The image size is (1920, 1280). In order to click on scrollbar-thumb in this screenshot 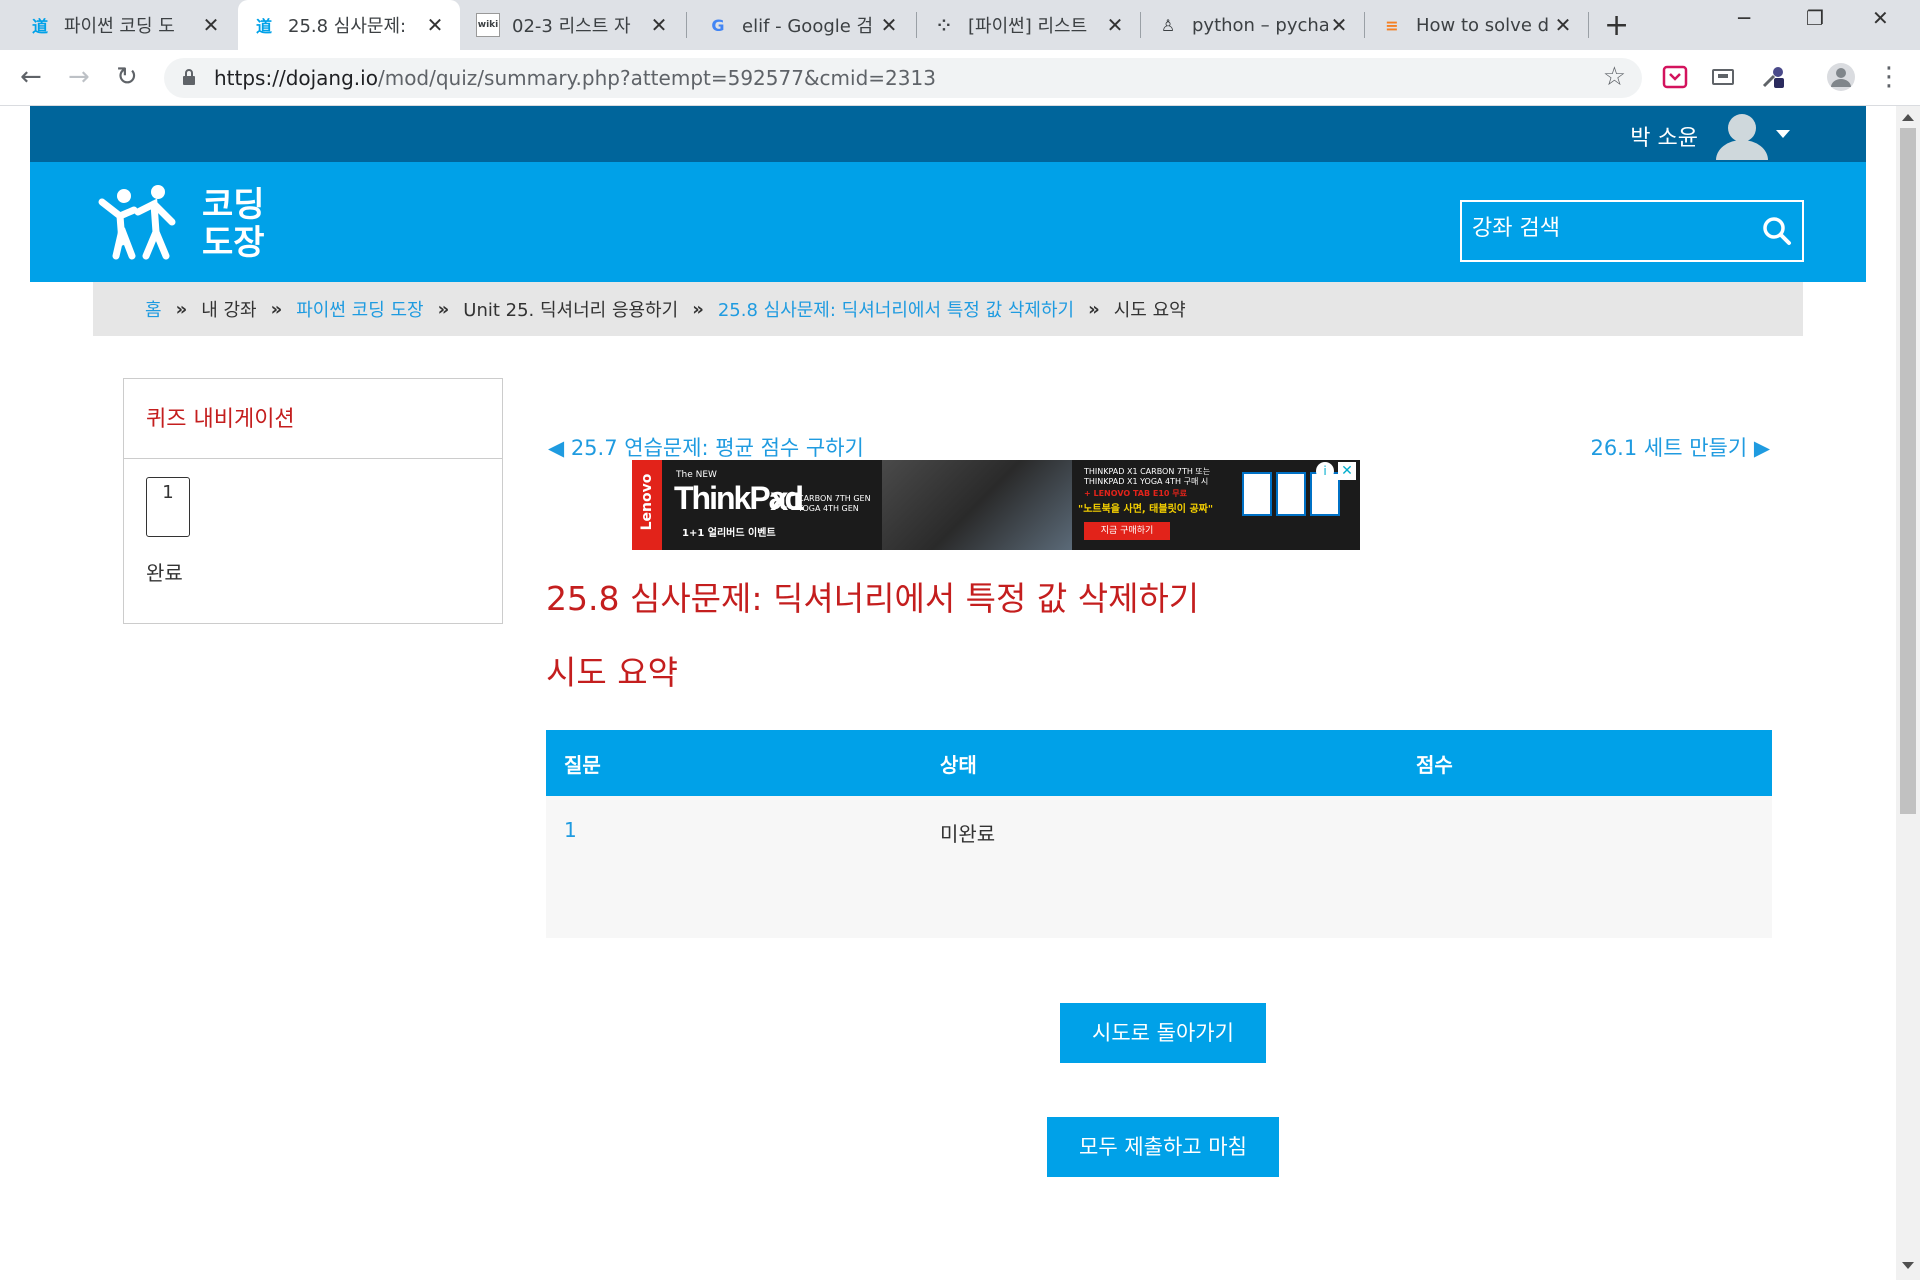, I will do `click(1908, 471)`.